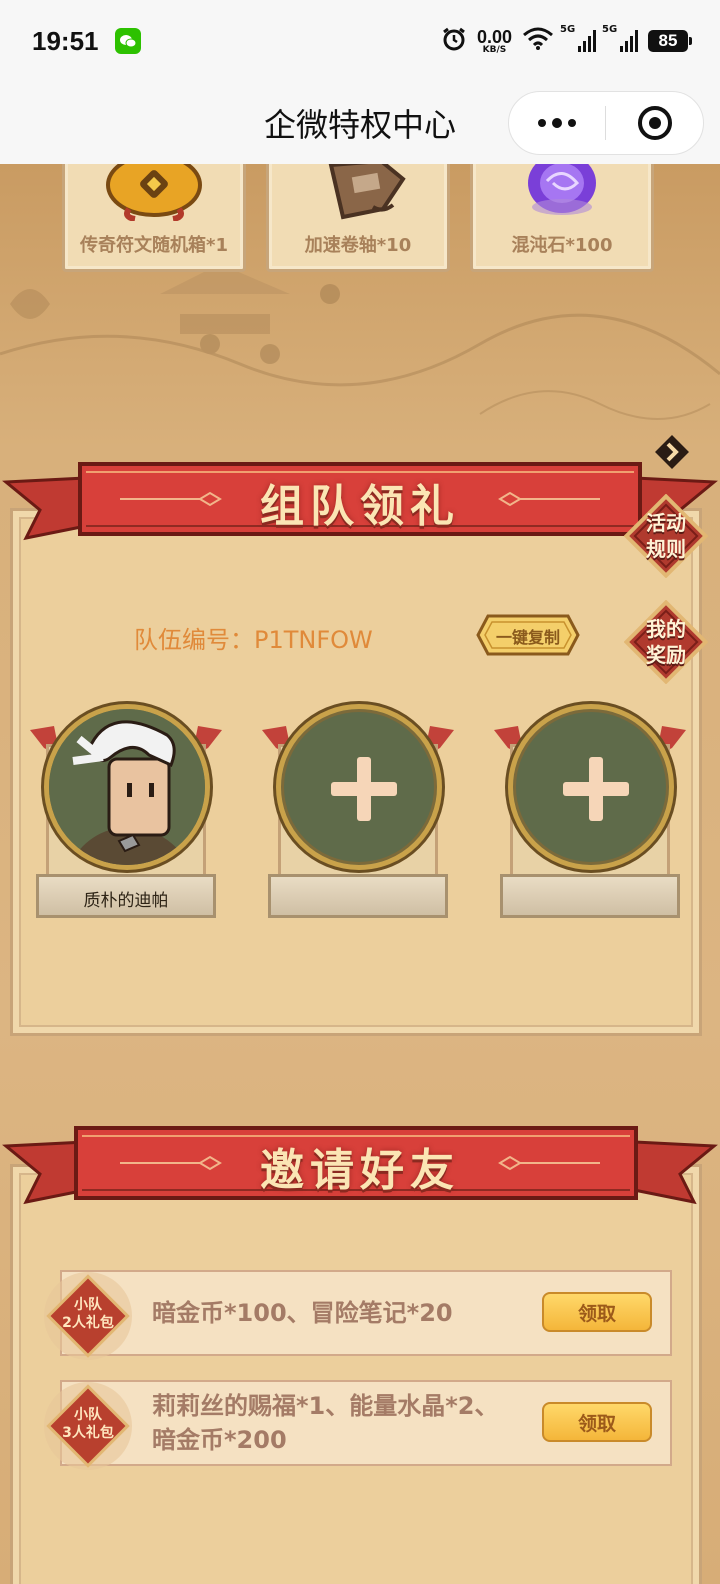  I want to click on my-rewards-button: 我的 奖励, so click(666, 642).